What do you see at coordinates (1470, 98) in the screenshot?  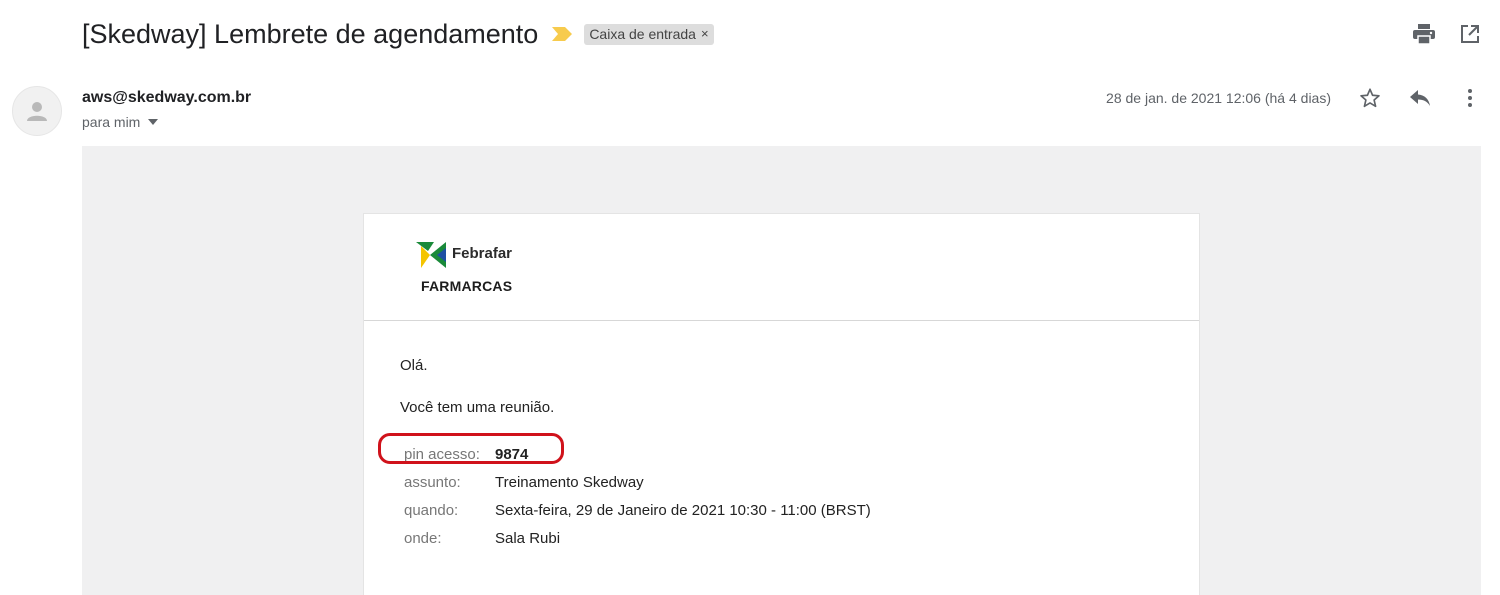 I see `more-vert-icon` at bounding box center [1470, 98].